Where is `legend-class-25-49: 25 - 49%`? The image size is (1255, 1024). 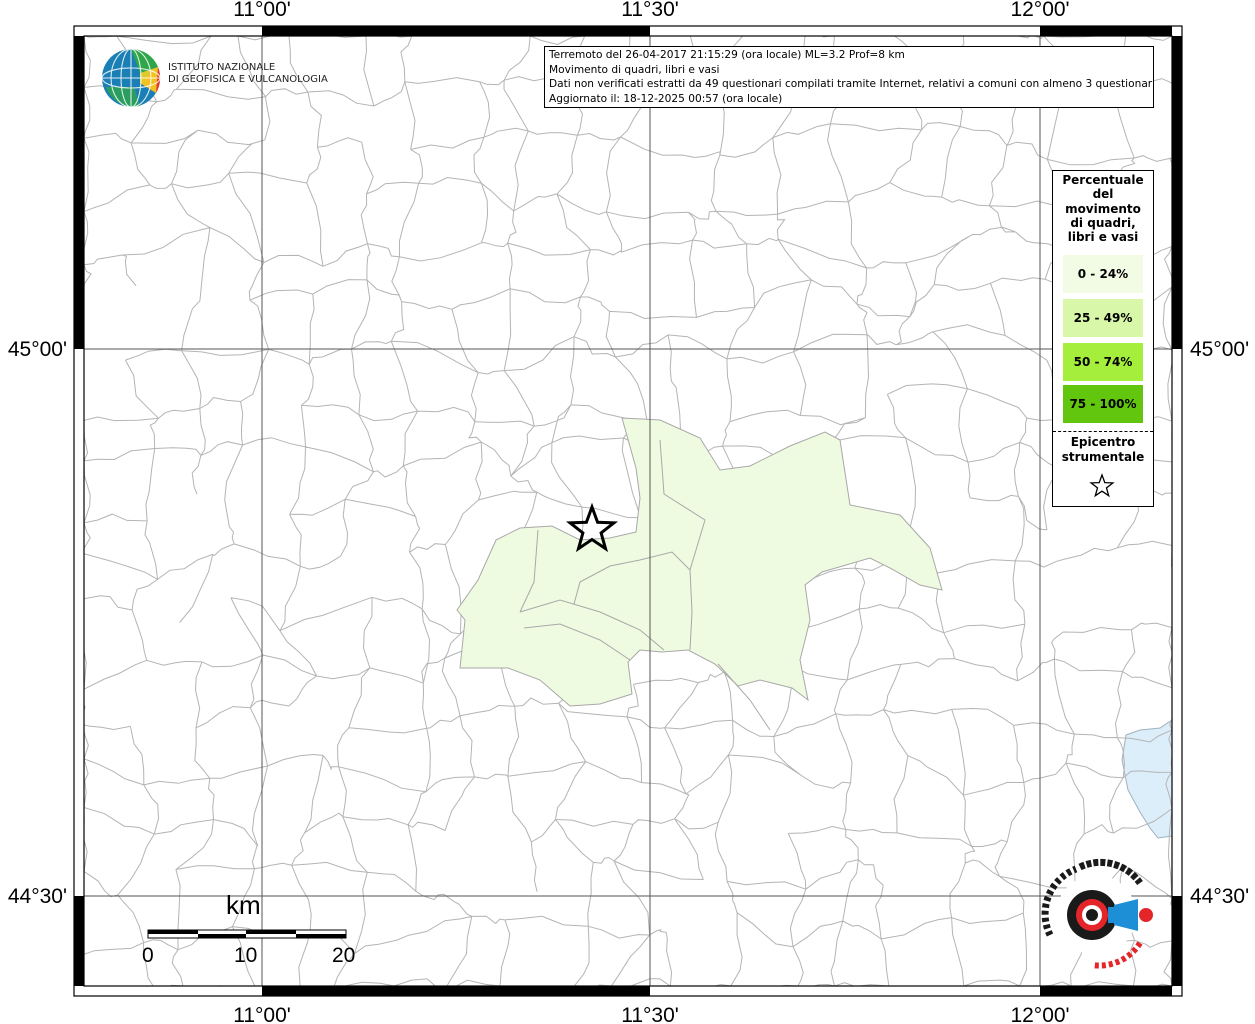 legend-class-25-49: 25 - 49% is located at coordinates (1103, 318).